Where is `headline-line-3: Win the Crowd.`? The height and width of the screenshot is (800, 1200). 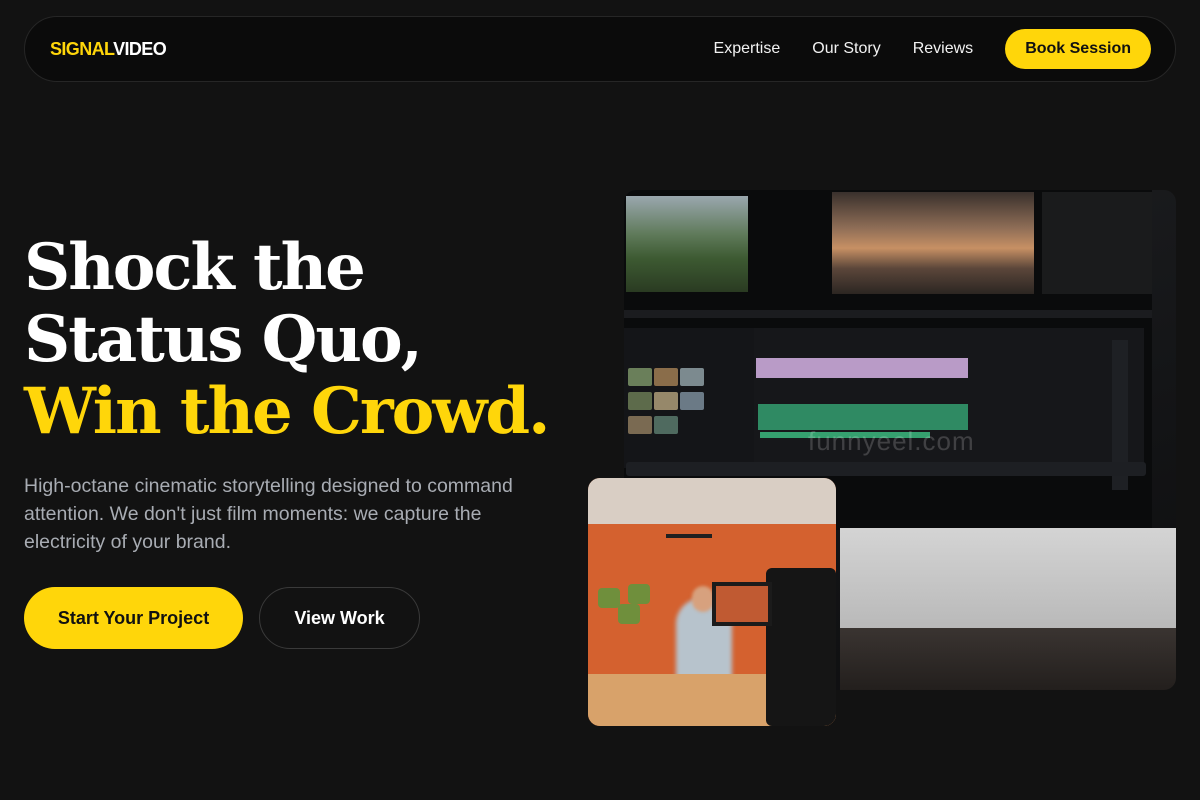
headline-line-3: Win the Crowd. is located at coordinates (287, 411).